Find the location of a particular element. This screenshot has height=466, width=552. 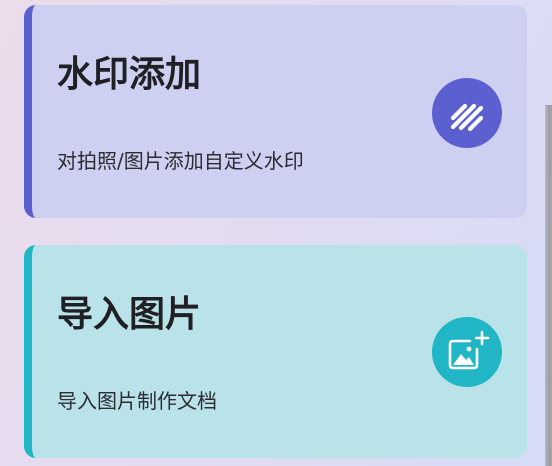

image-add-icon is located at coordinates (469, 350).